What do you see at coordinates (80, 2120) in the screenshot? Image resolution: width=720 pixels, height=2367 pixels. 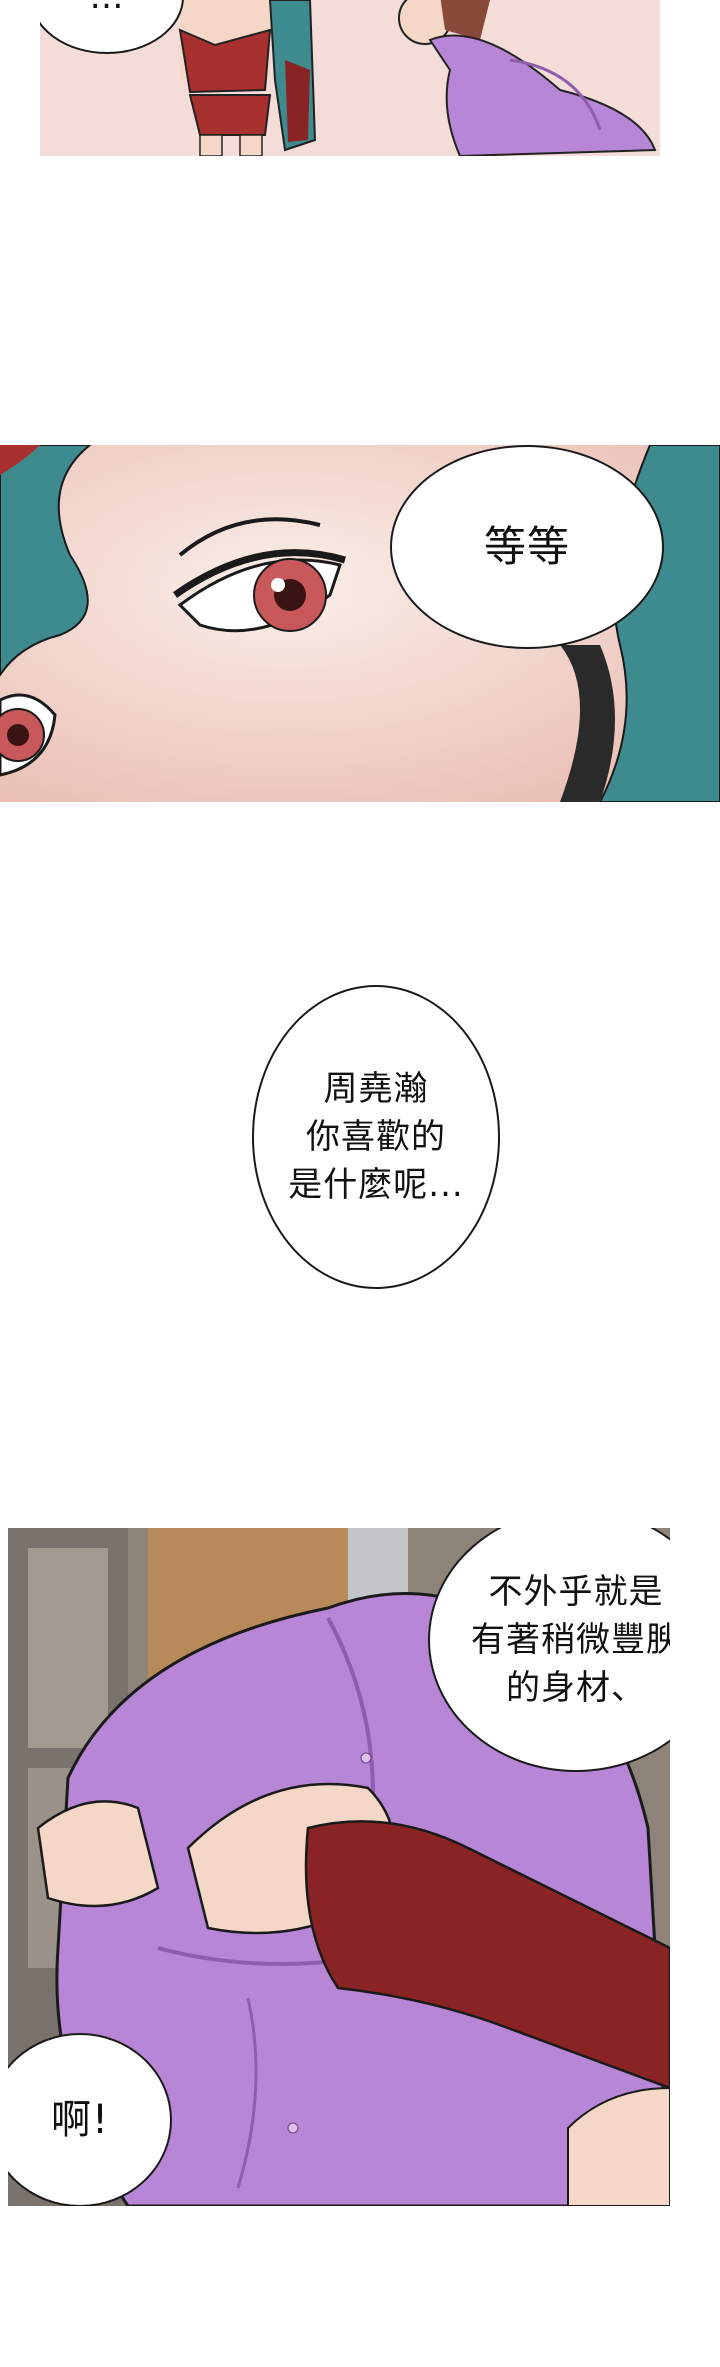 I see `bubble-5-line-1: 啊!` at bounding box center [80, 2120].